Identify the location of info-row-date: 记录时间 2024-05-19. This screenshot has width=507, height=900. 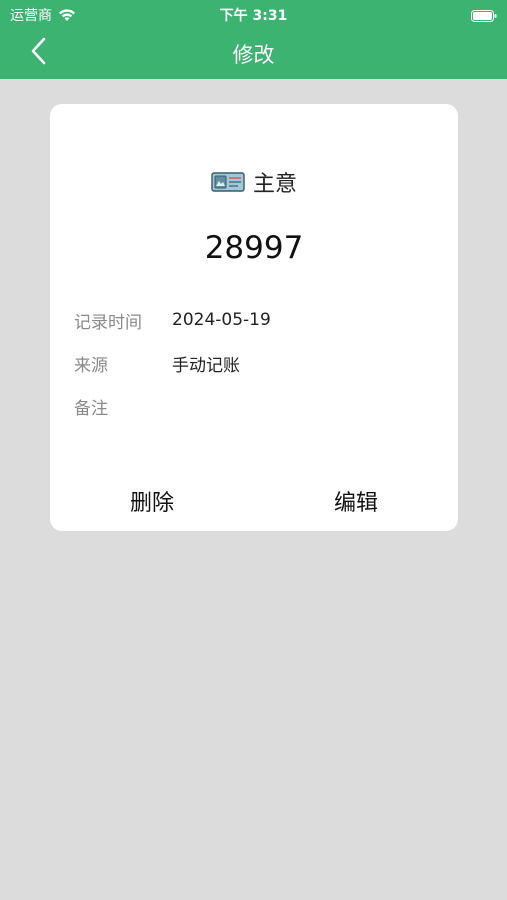
(172, 320).